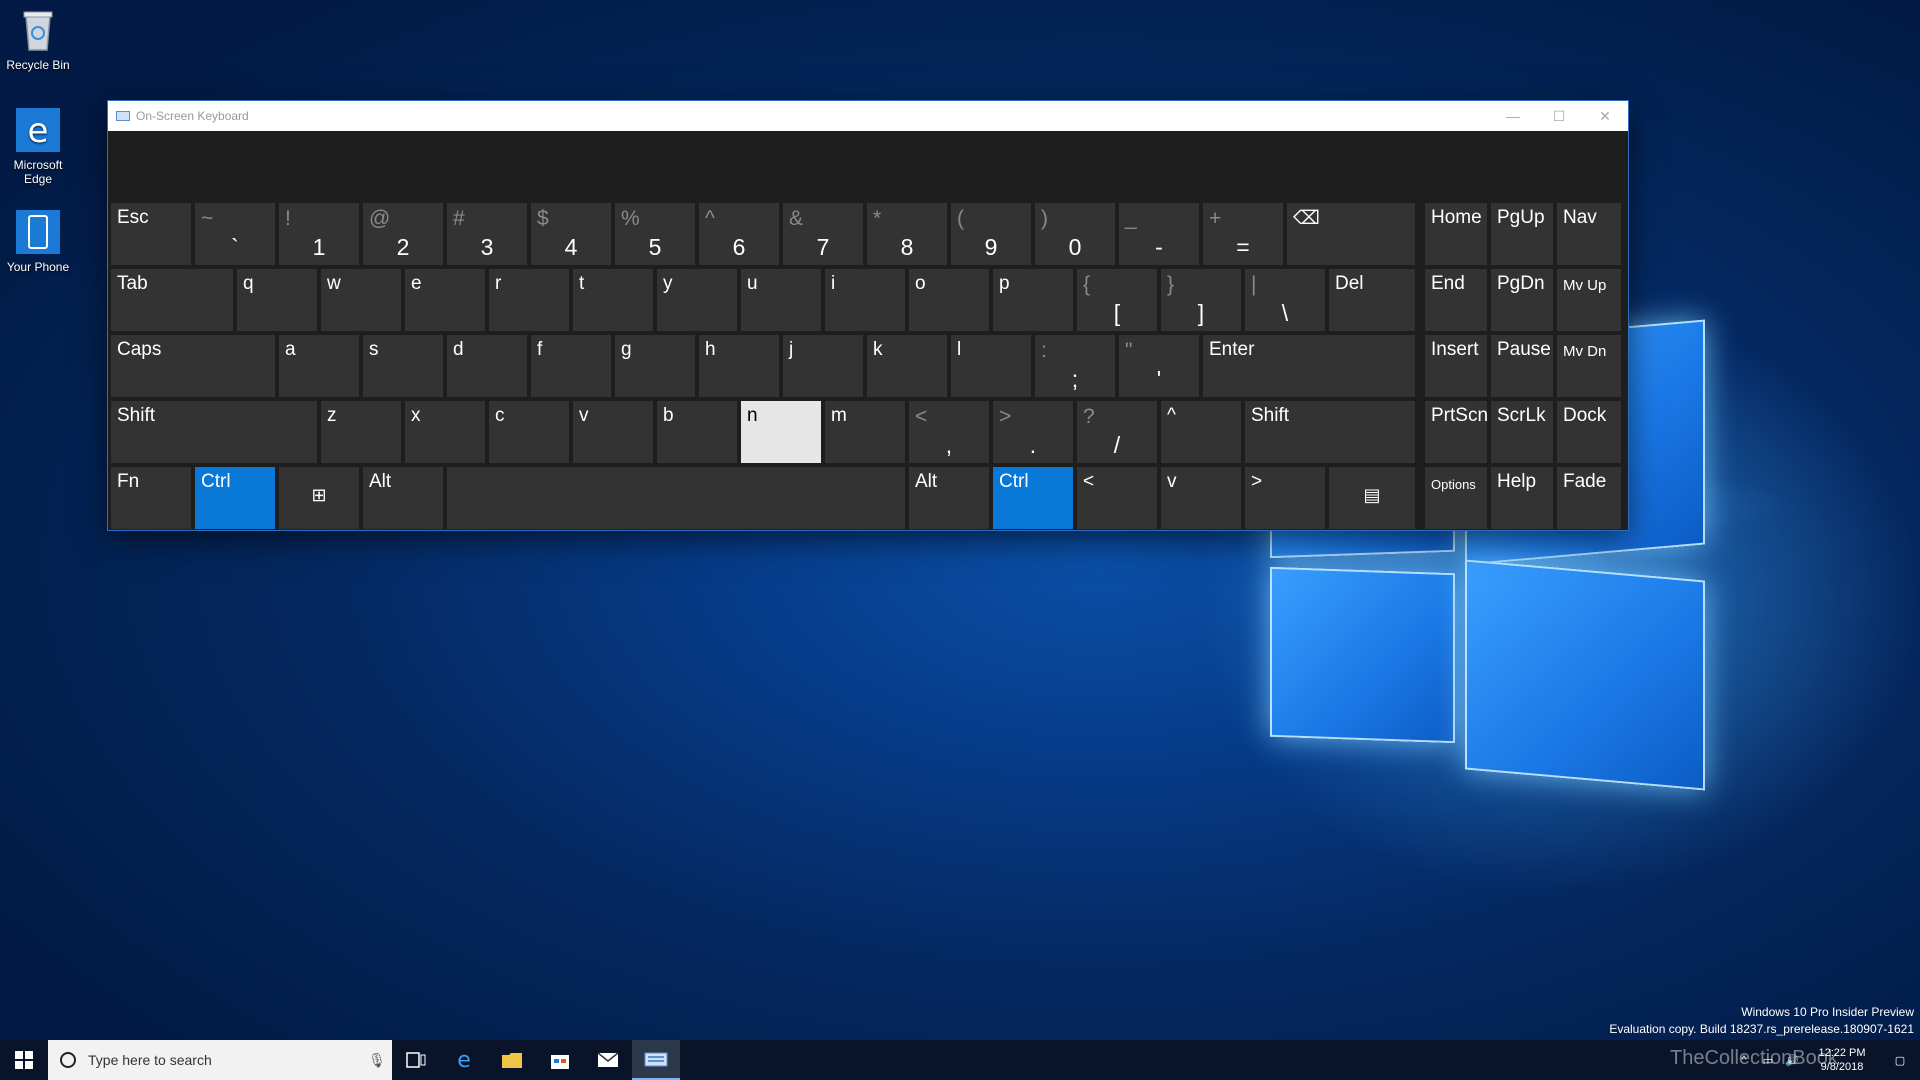 The width and height of the screenshot is (1920, 1080). What do you see at coordinates (739, 234) in the screenshot?
I see `key-6: ^ 6` at bounding box center [739, 234].